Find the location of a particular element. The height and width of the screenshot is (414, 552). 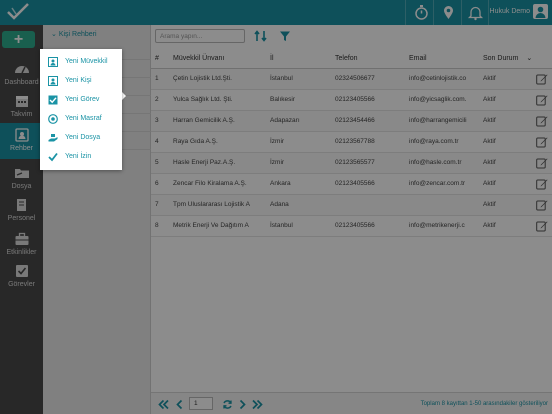

menu-item-label: Yeni Dosya is located at coordinates (83, 137).